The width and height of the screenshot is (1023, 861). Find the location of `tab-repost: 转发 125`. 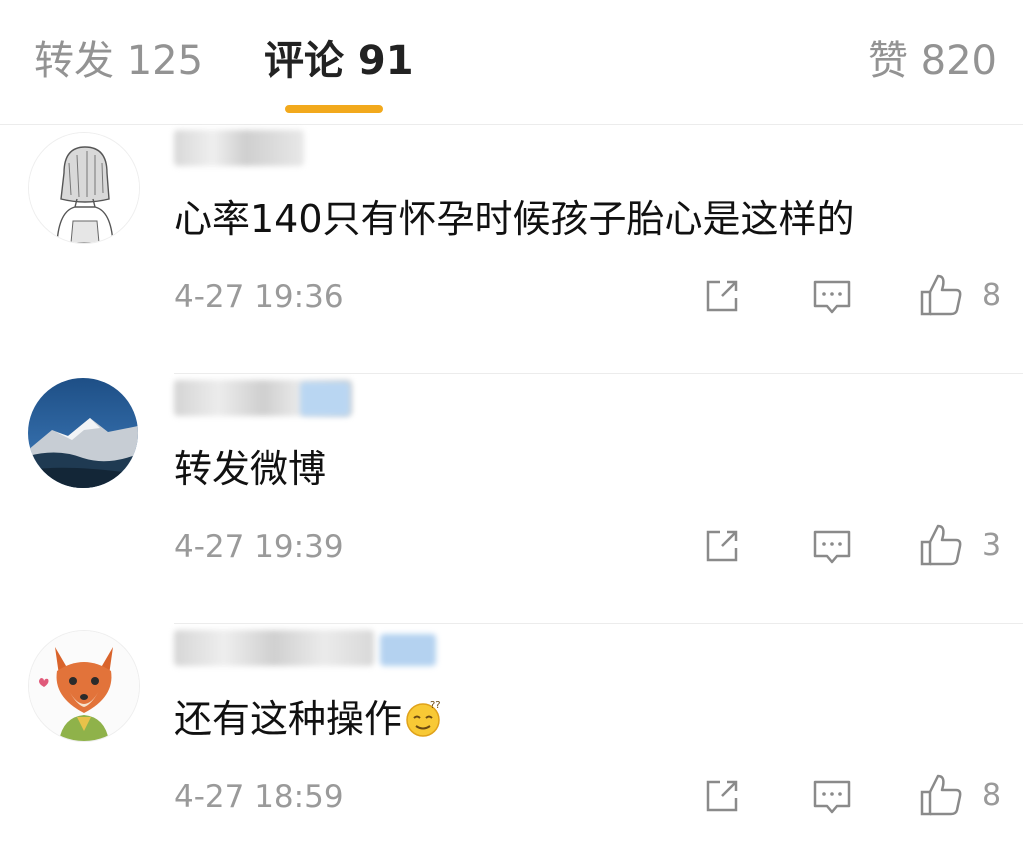

tab-repost: 转发 125 is located at coordinates (118, 61).